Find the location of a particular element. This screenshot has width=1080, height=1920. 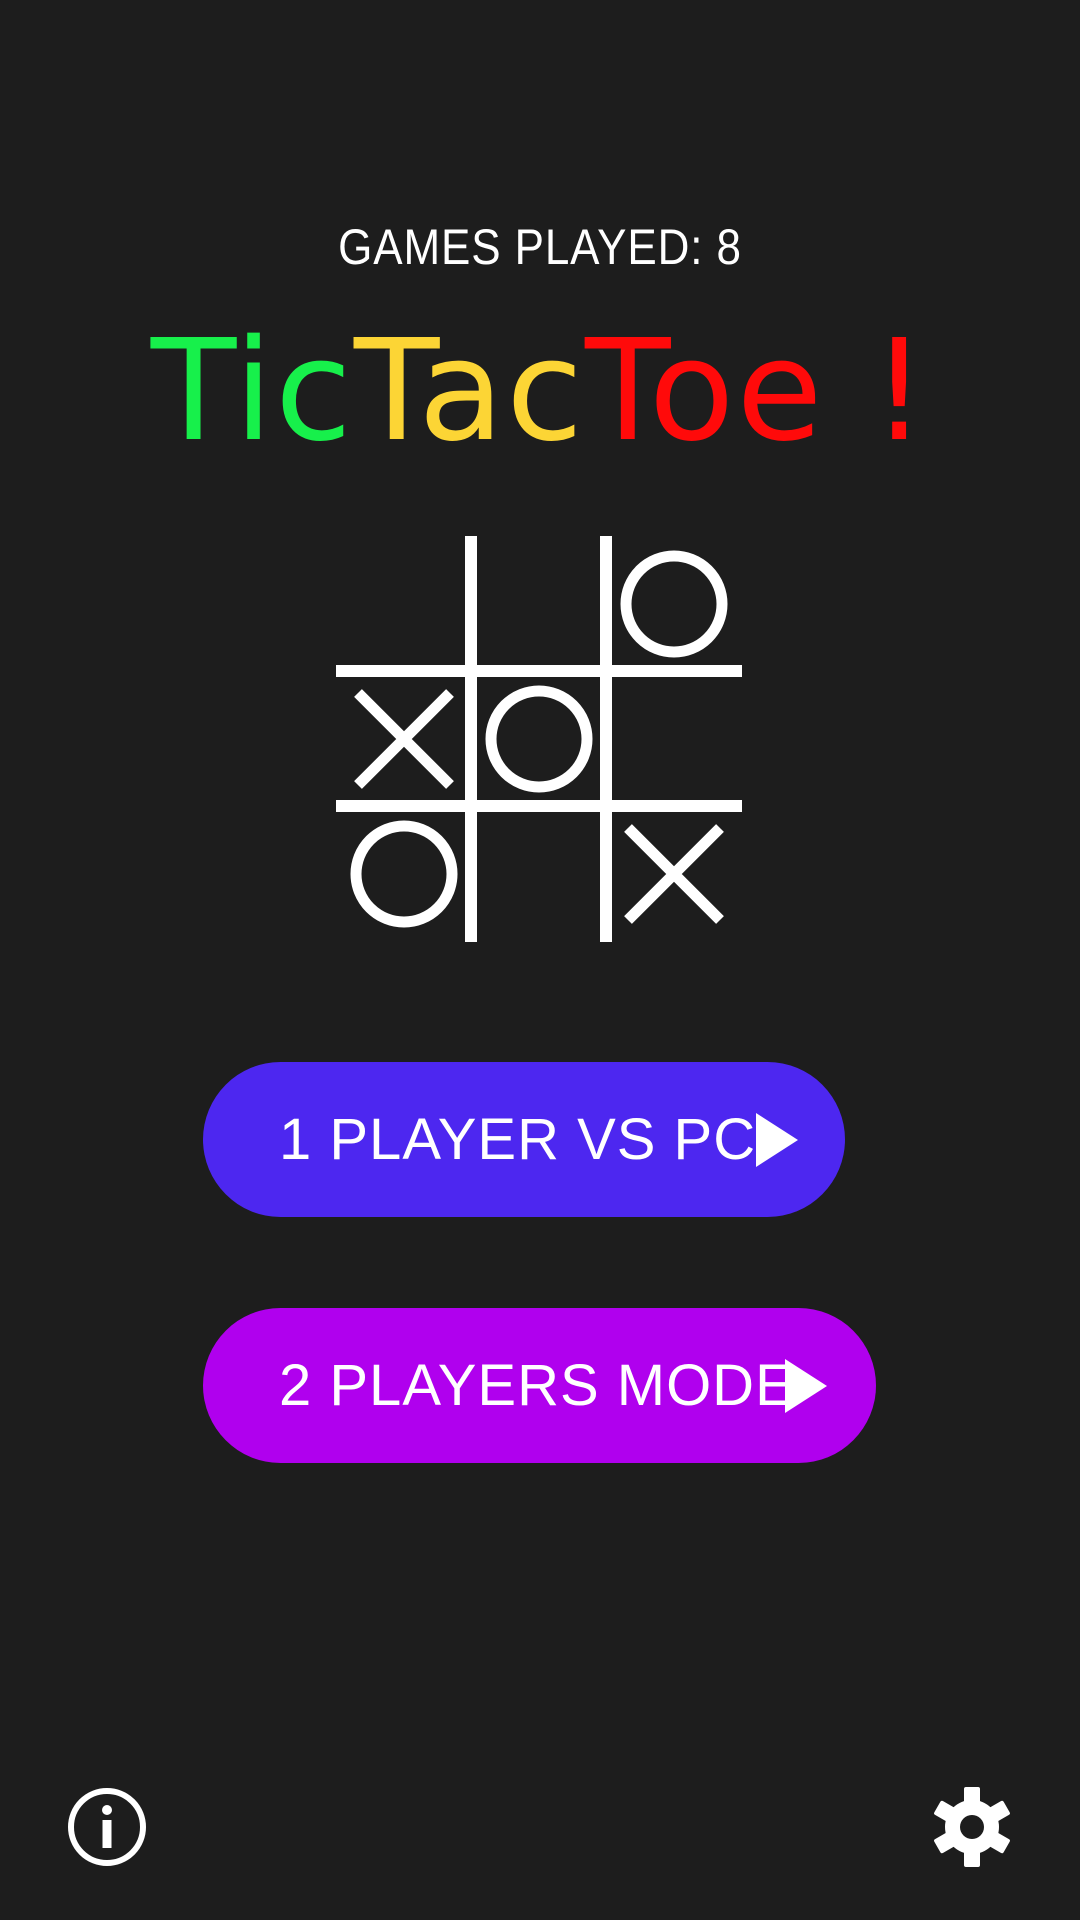

o-mark-r1c3 is located at coordinates (674, 604).